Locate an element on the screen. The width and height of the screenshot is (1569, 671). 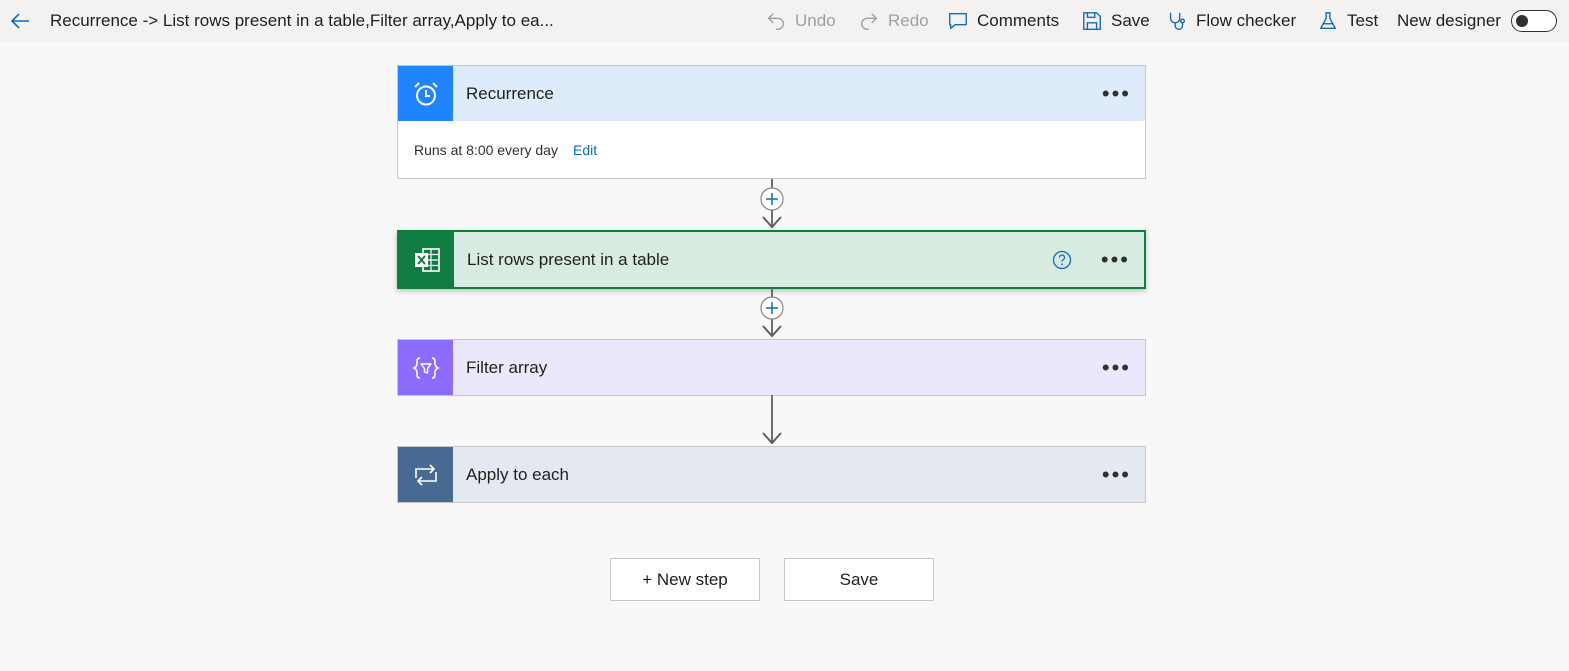
step-card-list-rows: List rows present in a table ••• is located at coordinates (771, 259).